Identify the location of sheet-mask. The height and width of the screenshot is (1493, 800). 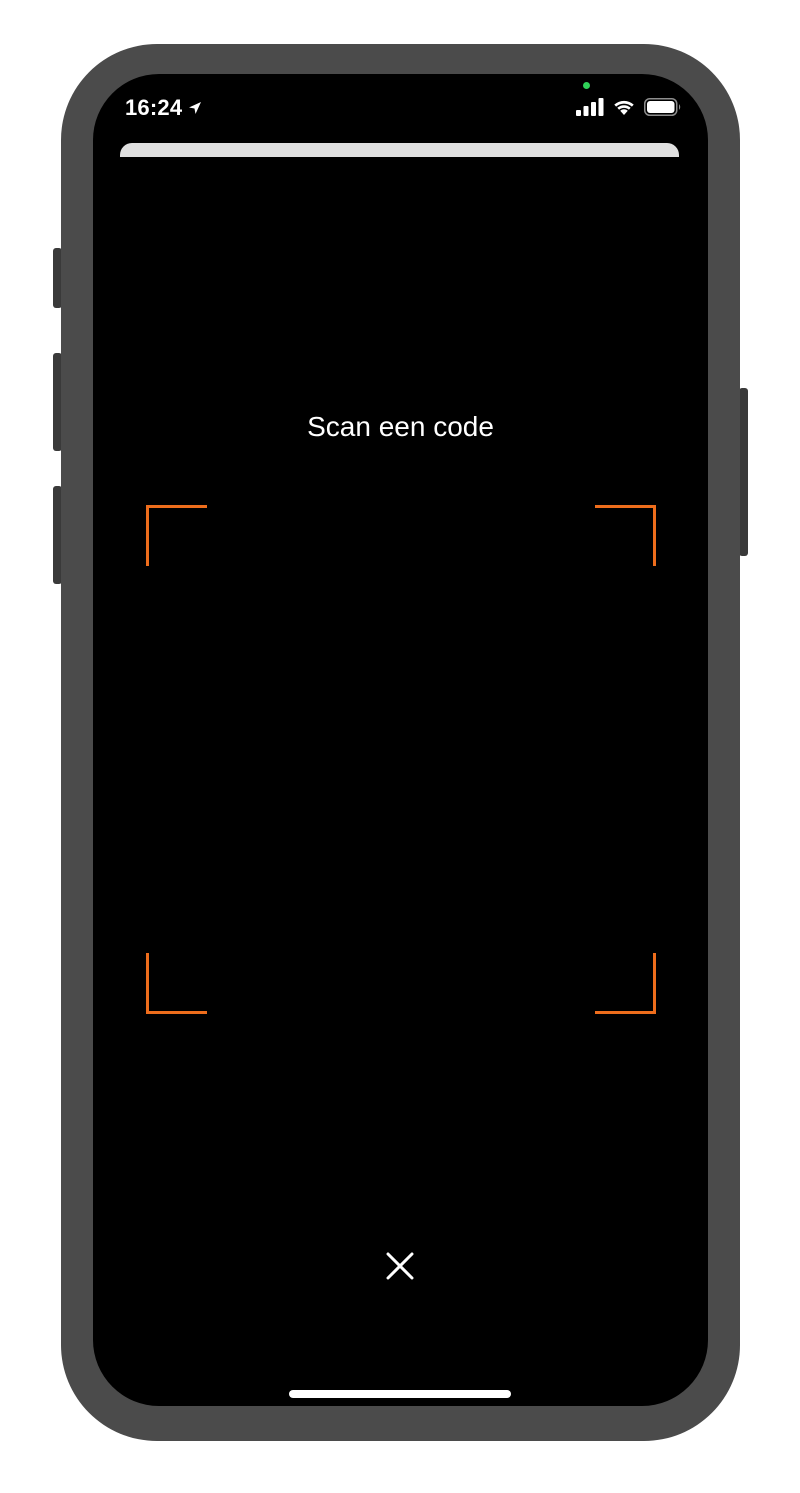
(399, 162).